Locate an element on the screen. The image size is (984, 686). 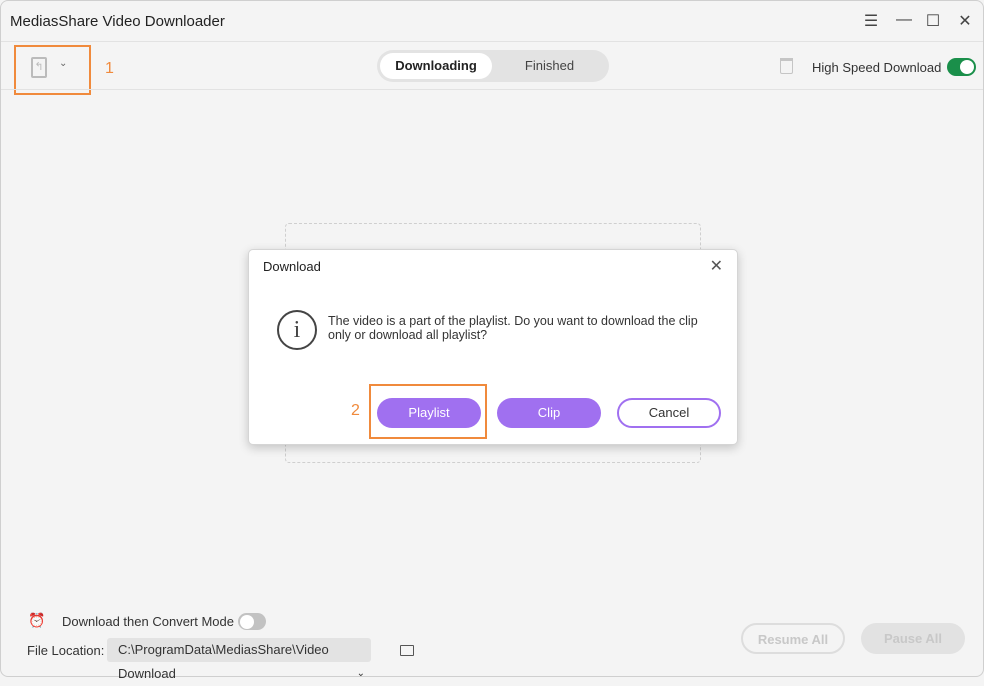
alarm-clock-icon: ⏰ is located at coordinates (37, 620).